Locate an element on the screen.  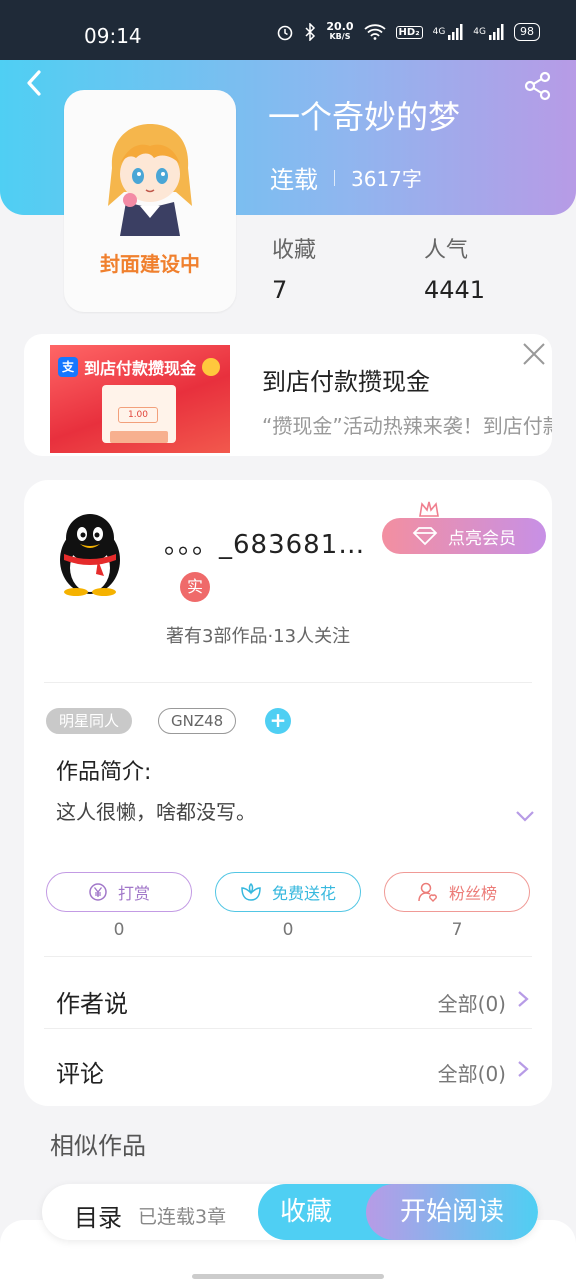
book-status-line: 连载 3617字 is located at coordinates (346, 177).